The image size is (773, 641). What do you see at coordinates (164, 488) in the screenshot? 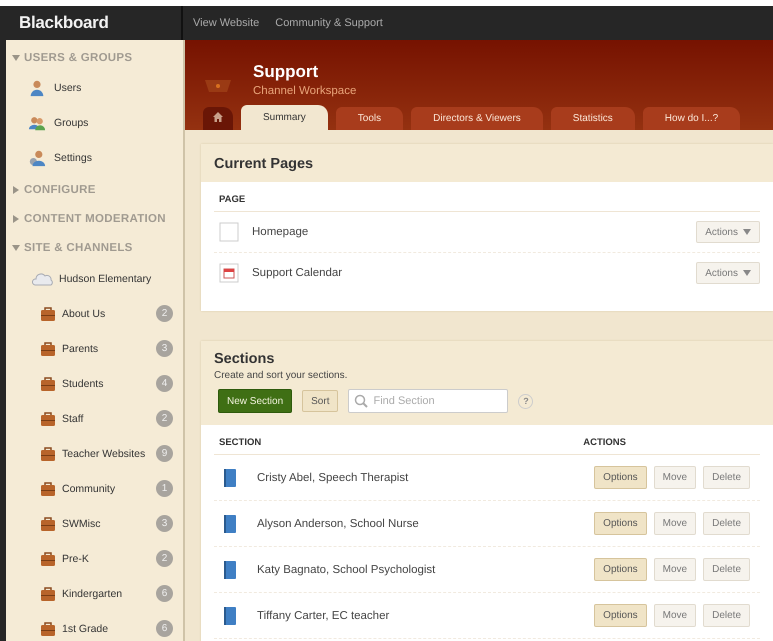
I see `count-badge: 1` at bounding box center [164, 488].